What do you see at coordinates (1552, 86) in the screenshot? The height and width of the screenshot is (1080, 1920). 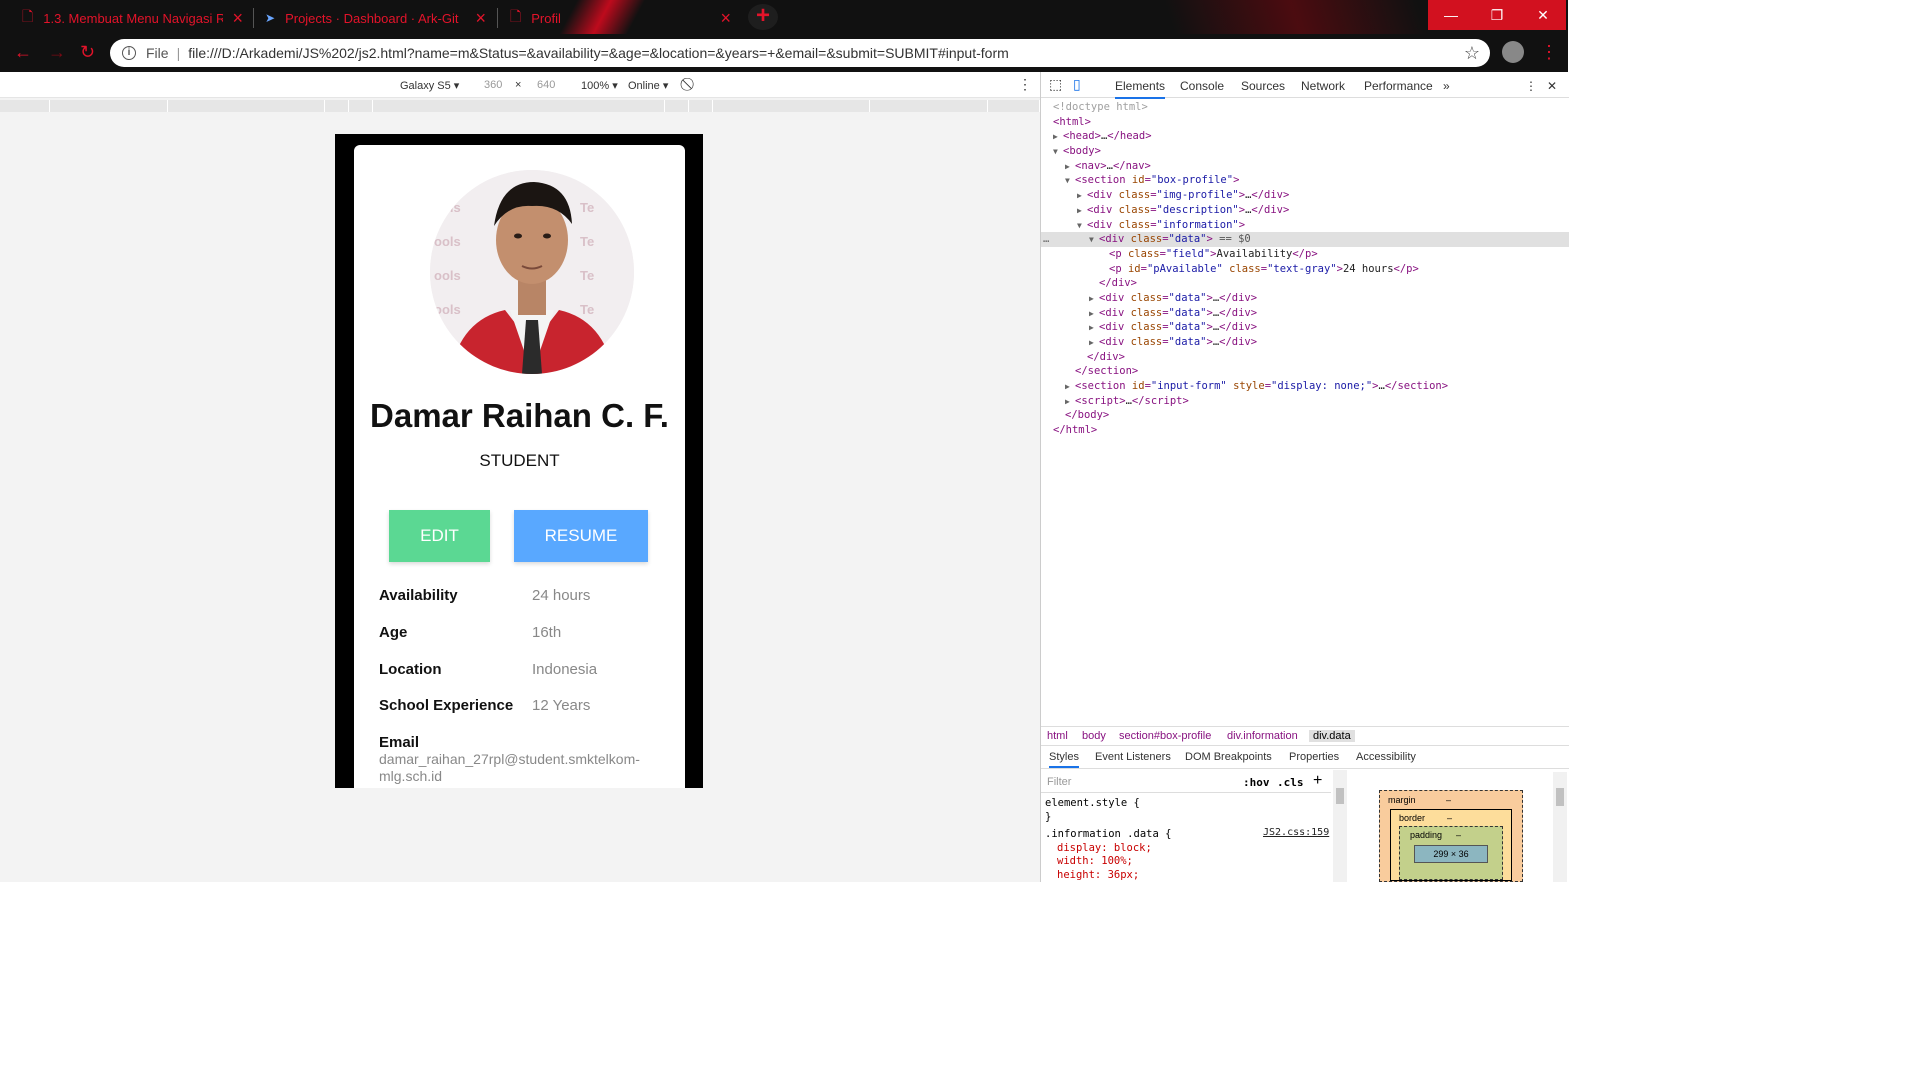 I see `devtools-close-icon: ✕` at bounding box center [1552, 86].